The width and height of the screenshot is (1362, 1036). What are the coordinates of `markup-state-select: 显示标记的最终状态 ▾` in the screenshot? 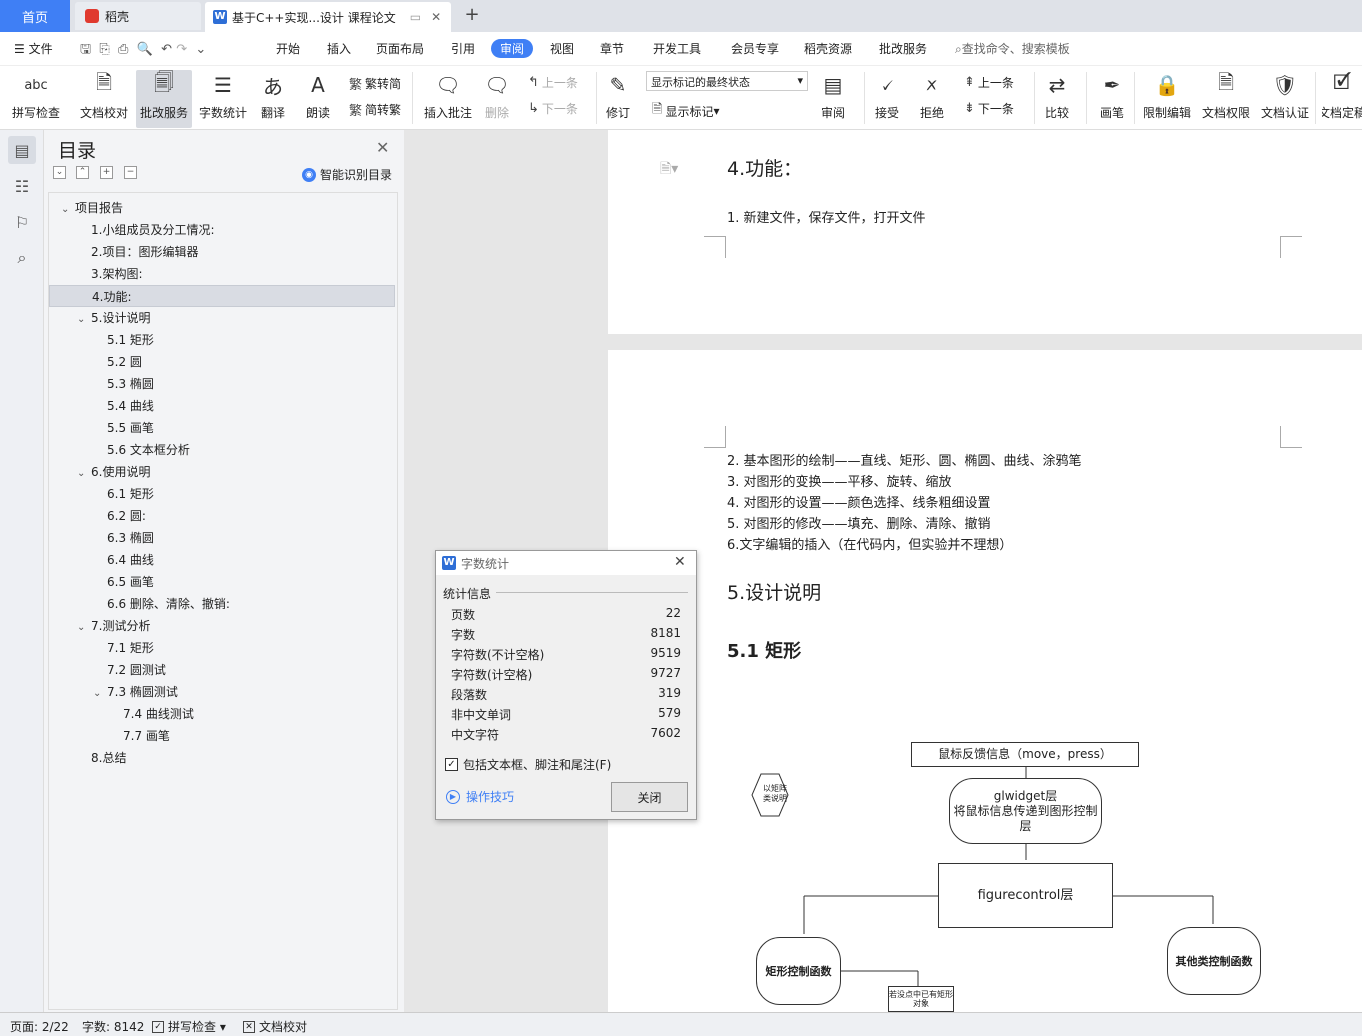 It's located at (727, 81).